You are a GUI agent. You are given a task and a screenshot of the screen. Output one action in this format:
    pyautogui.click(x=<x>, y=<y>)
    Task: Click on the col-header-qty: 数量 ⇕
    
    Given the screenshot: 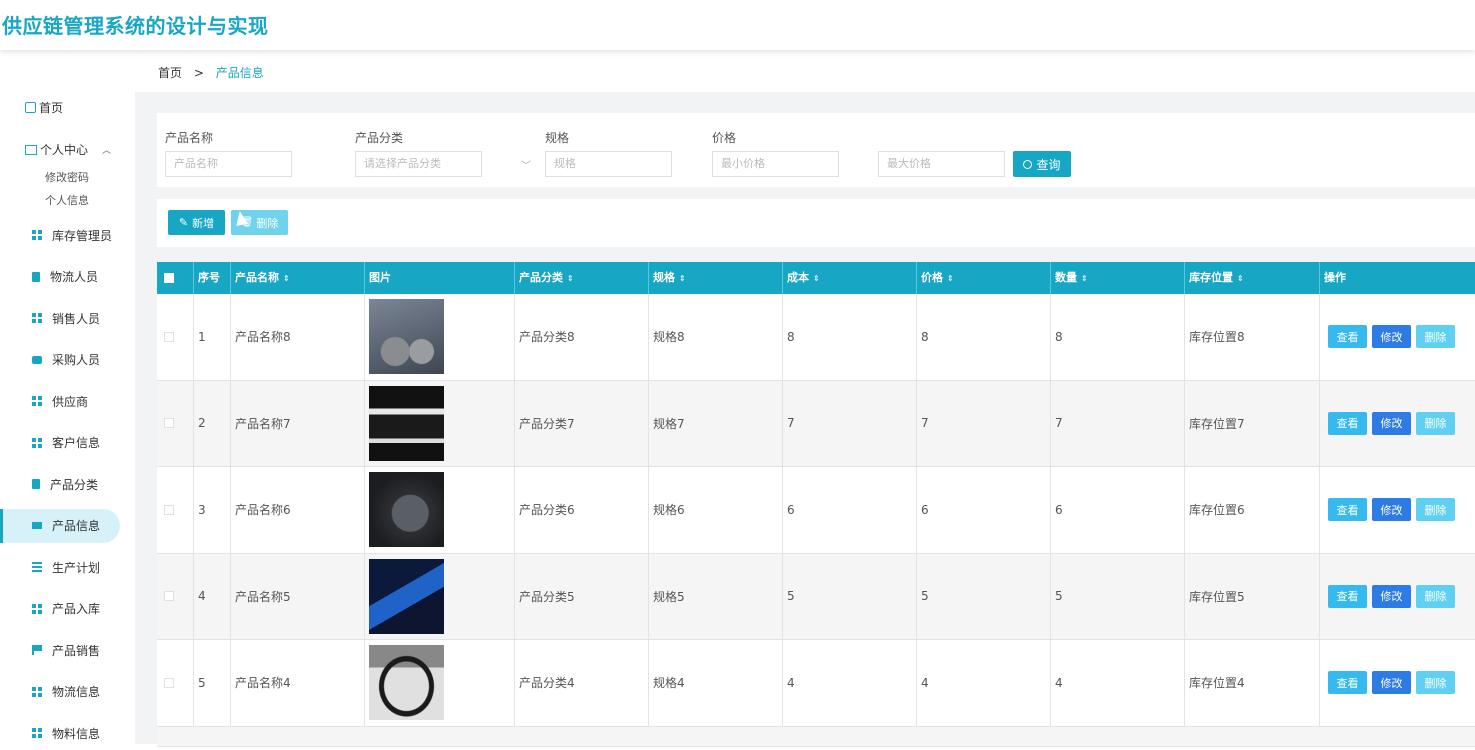 What is the action you would take?
    pyautogui.click(x=1118, y=278)
    